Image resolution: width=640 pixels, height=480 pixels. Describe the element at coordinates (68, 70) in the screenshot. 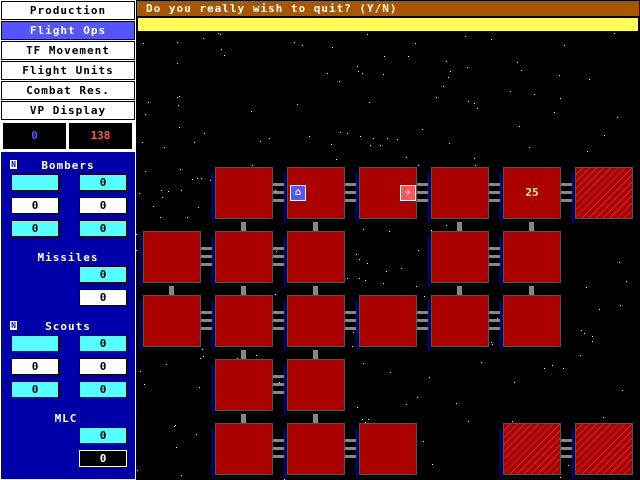

I see `menu-flight-units: Flight Units` at that location.